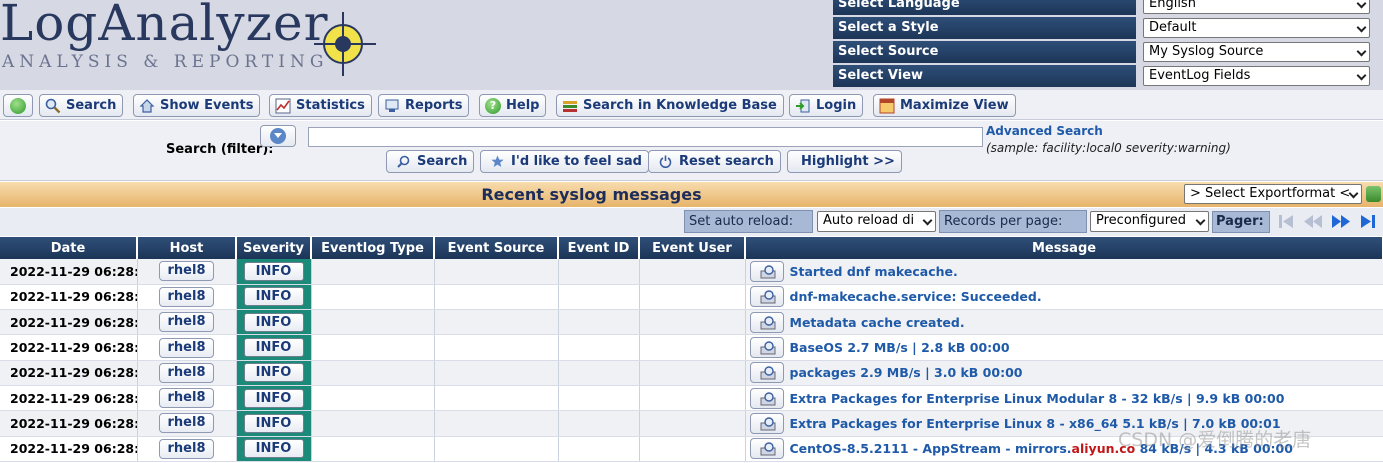 The image size is (1383, 463). What do you see at coordinates (1256, 7) in the screenshot?
I see `language-select: English` at bounding box center [1256, 7].